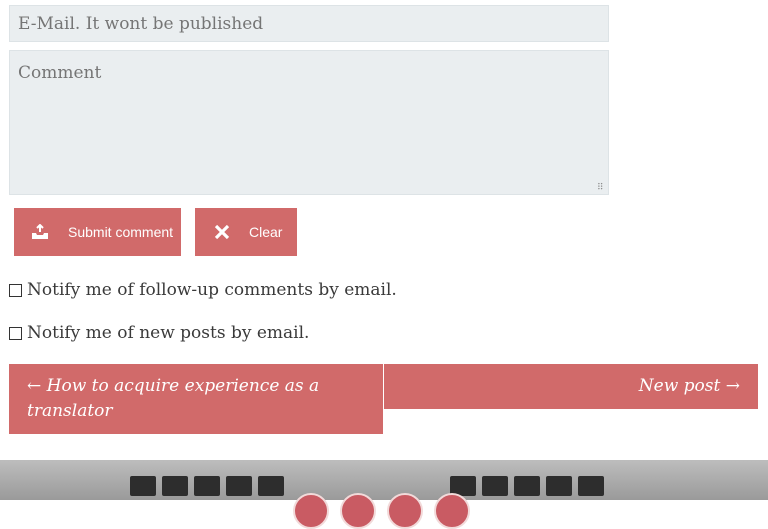 Image resolution: width=768 pixels, height=529 pixels. I want to click on next-post-link: New post →, so click(571, 386).